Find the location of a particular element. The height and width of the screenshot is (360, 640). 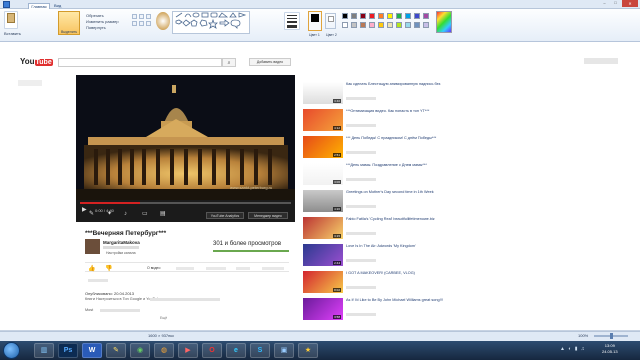

video-duration: 3:15 is located at coordinates (337, 236).